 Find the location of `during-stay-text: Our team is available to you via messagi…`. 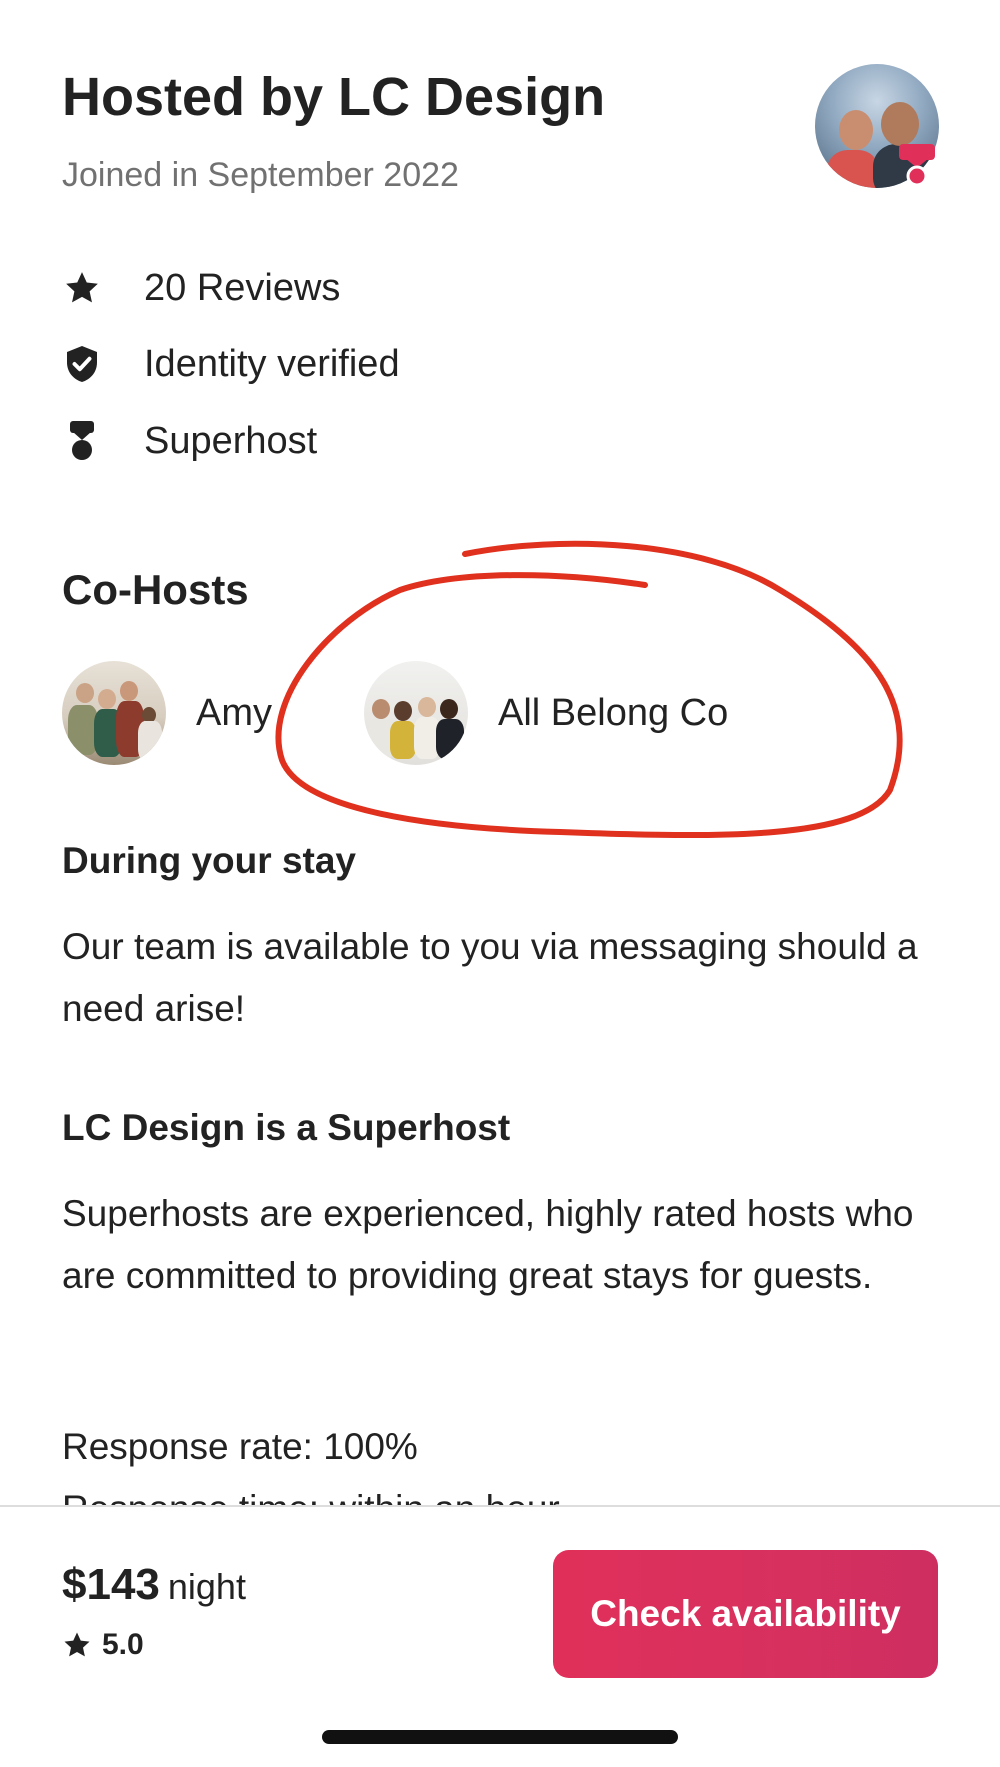

during-stay-text: Our team is available to you via messagi… is located at coordinates (490, 977).